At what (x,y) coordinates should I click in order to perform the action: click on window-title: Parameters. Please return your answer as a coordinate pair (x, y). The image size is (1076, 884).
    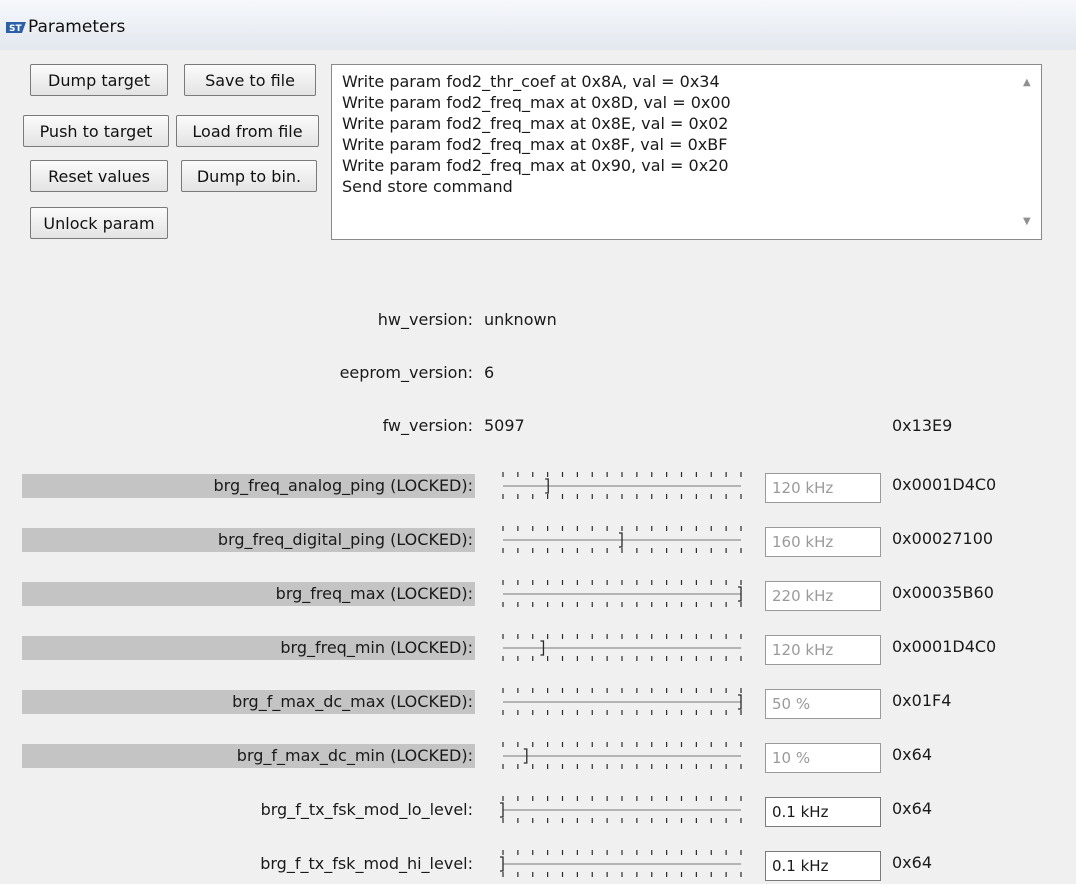
    Looking at the image, I should click on (77, 27).